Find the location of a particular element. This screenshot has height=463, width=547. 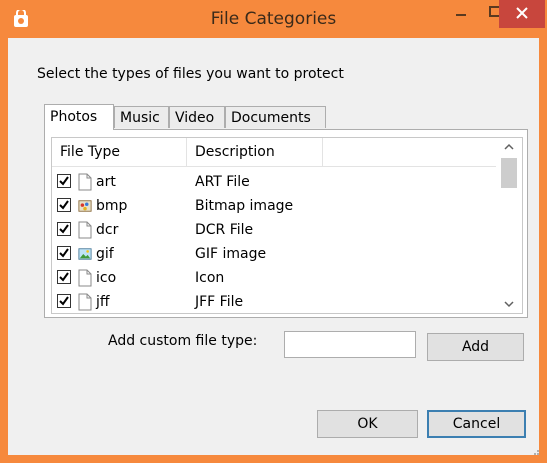

list-header: File Type Description is located at coordinates (274, 152).